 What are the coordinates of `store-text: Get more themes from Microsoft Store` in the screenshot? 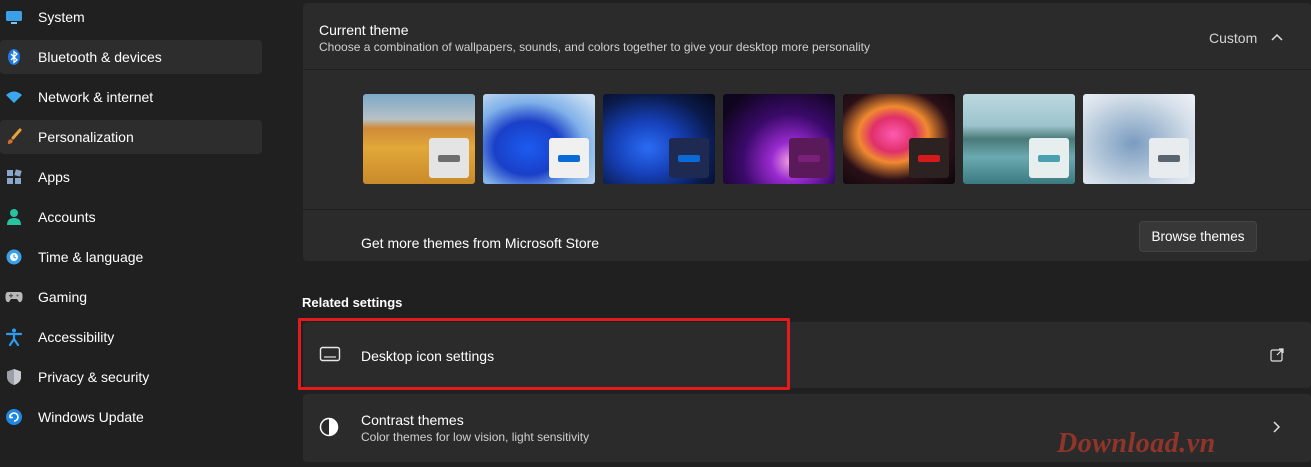 It's located at (480, 243).